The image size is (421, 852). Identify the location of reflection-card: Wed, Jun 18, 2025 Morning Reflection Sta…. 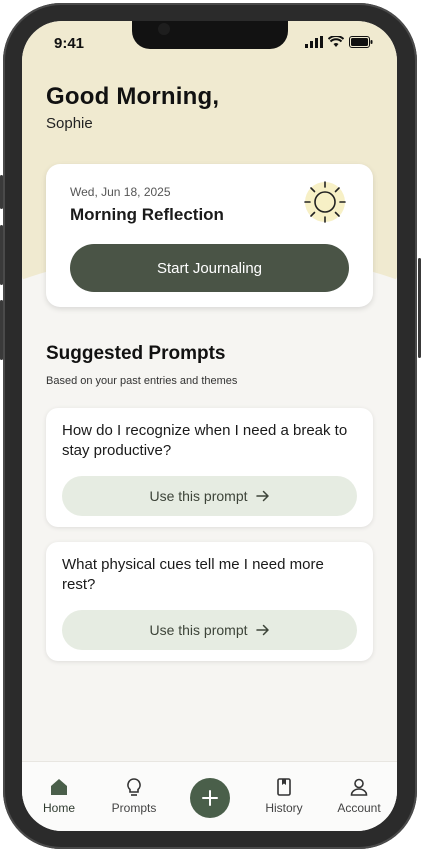
(209, 235).